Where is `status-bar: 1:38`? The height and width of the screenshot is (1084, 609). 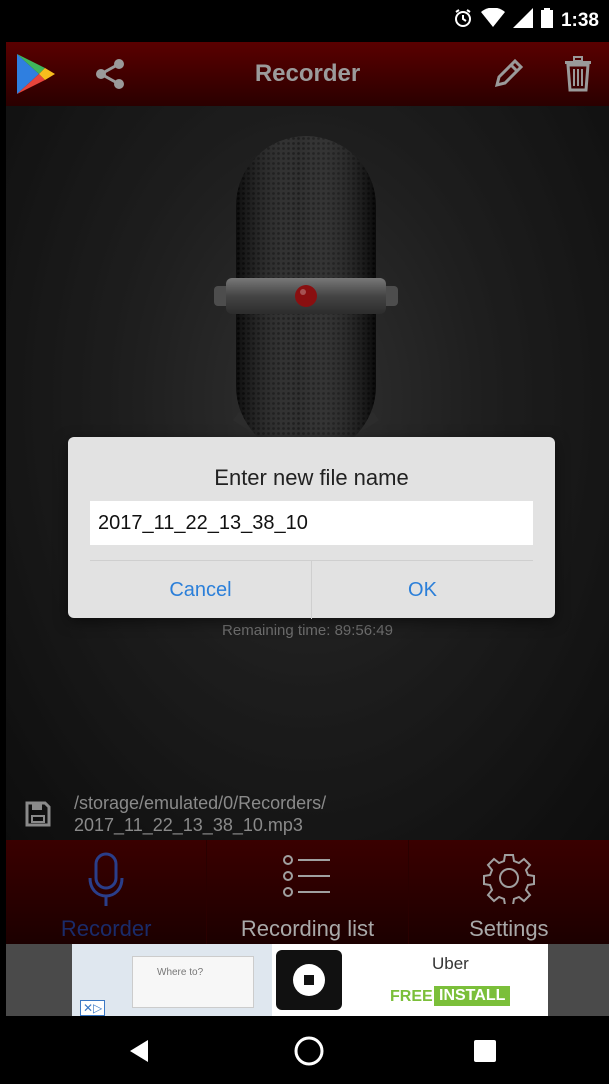 status-bar: 1:38 is located at coordinates (307, 21).